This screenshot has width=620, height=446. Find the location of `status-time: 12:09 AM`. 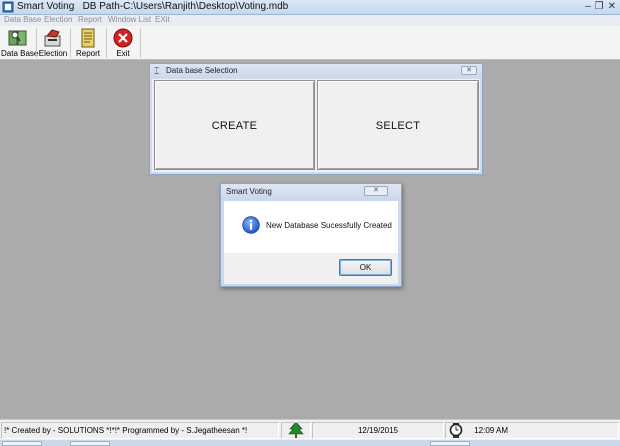

status-time: 12:09 AM is located at coordinates (491, 430).